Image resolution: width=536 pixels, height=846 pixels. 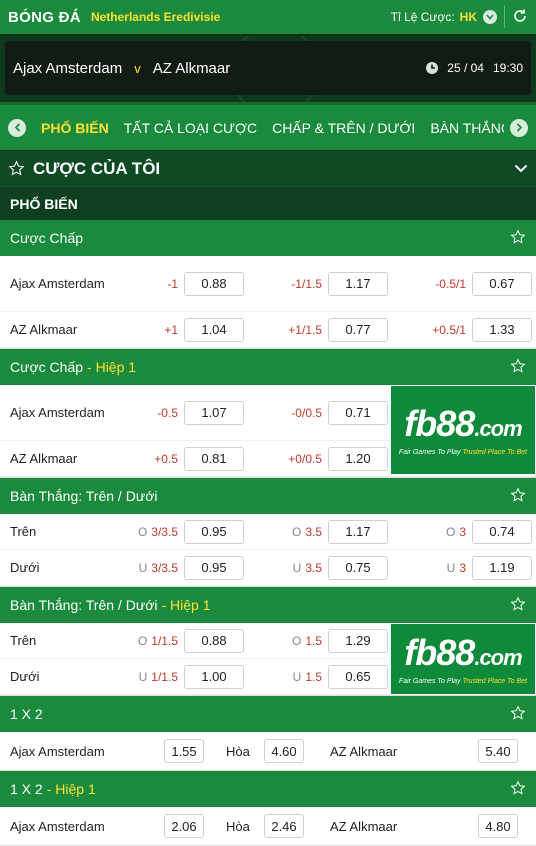 What do you see at coordinates (214, 329) in the screenshot?
I see `odds-button: 1.04` at bounding box center [214, 329].